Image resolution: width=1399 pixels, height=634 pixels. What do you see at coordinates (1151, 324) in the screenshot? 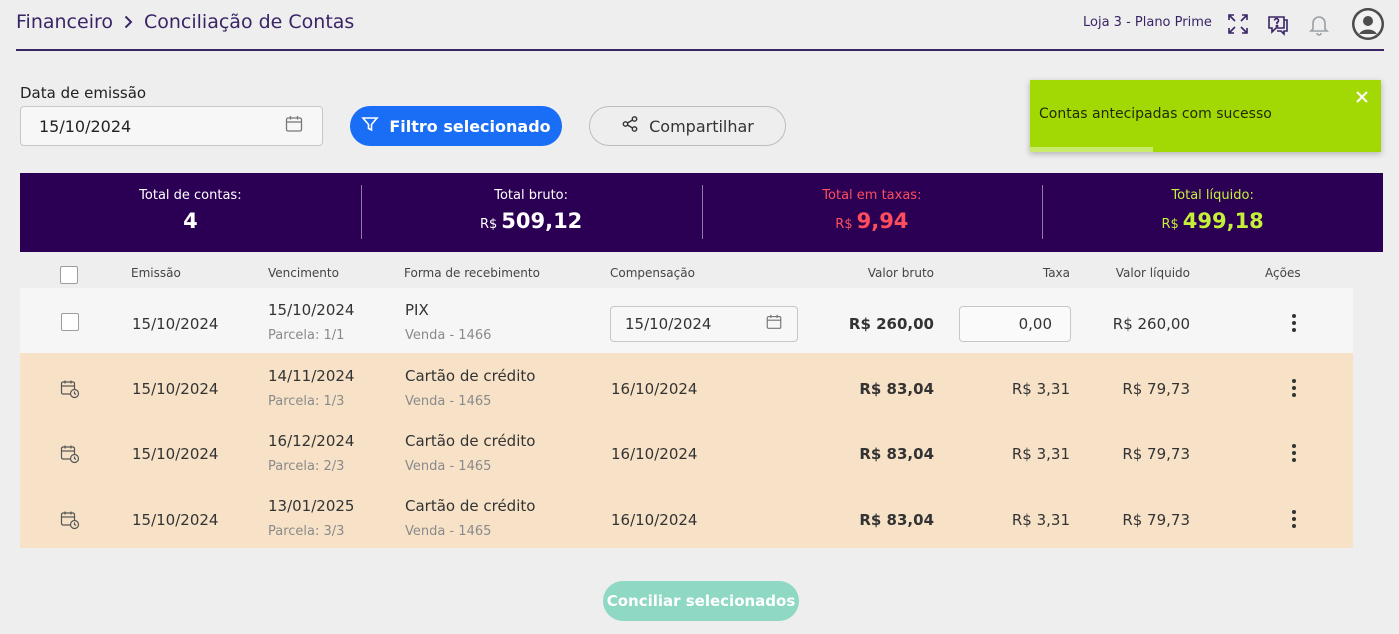
I see `row-valor-liquido: R$ 260,00` at bounding box center [1151, 324].